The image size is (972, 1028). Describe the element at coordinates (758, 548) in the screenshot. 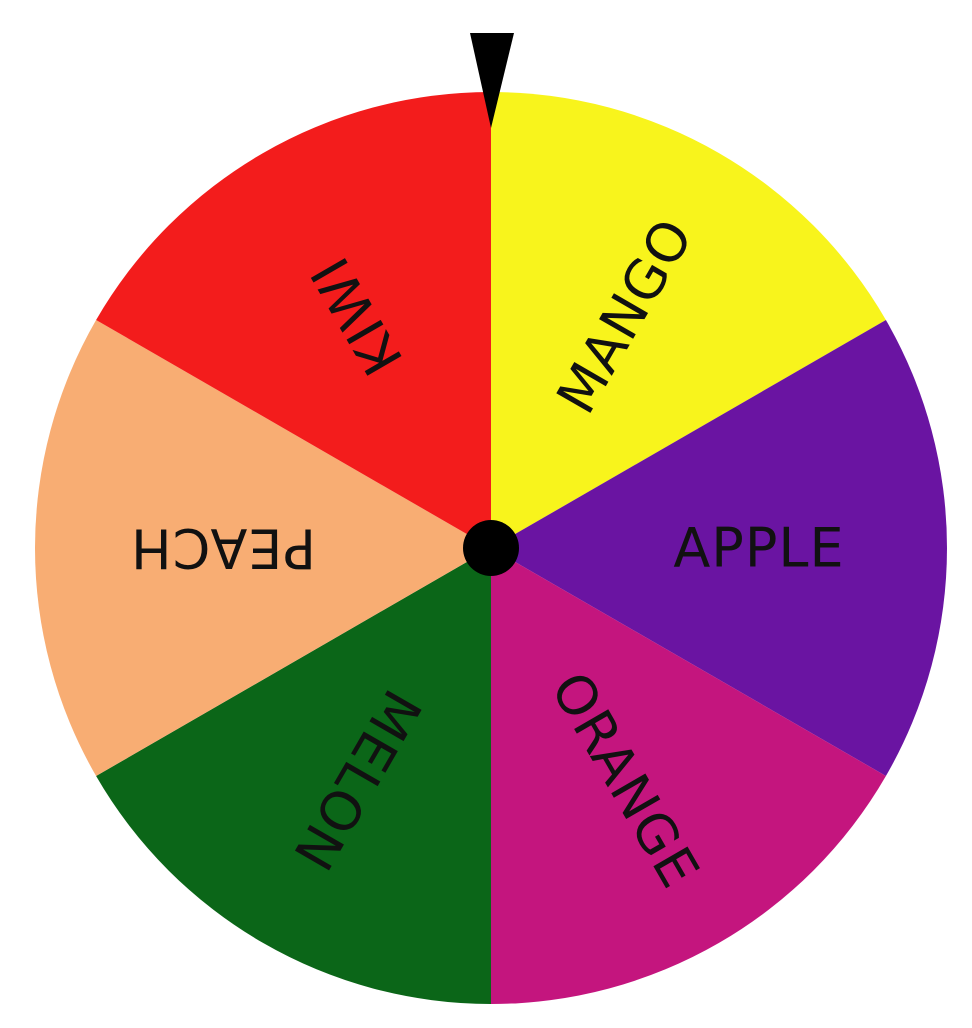

I see `segment-label-apple: APPLE` at that location.